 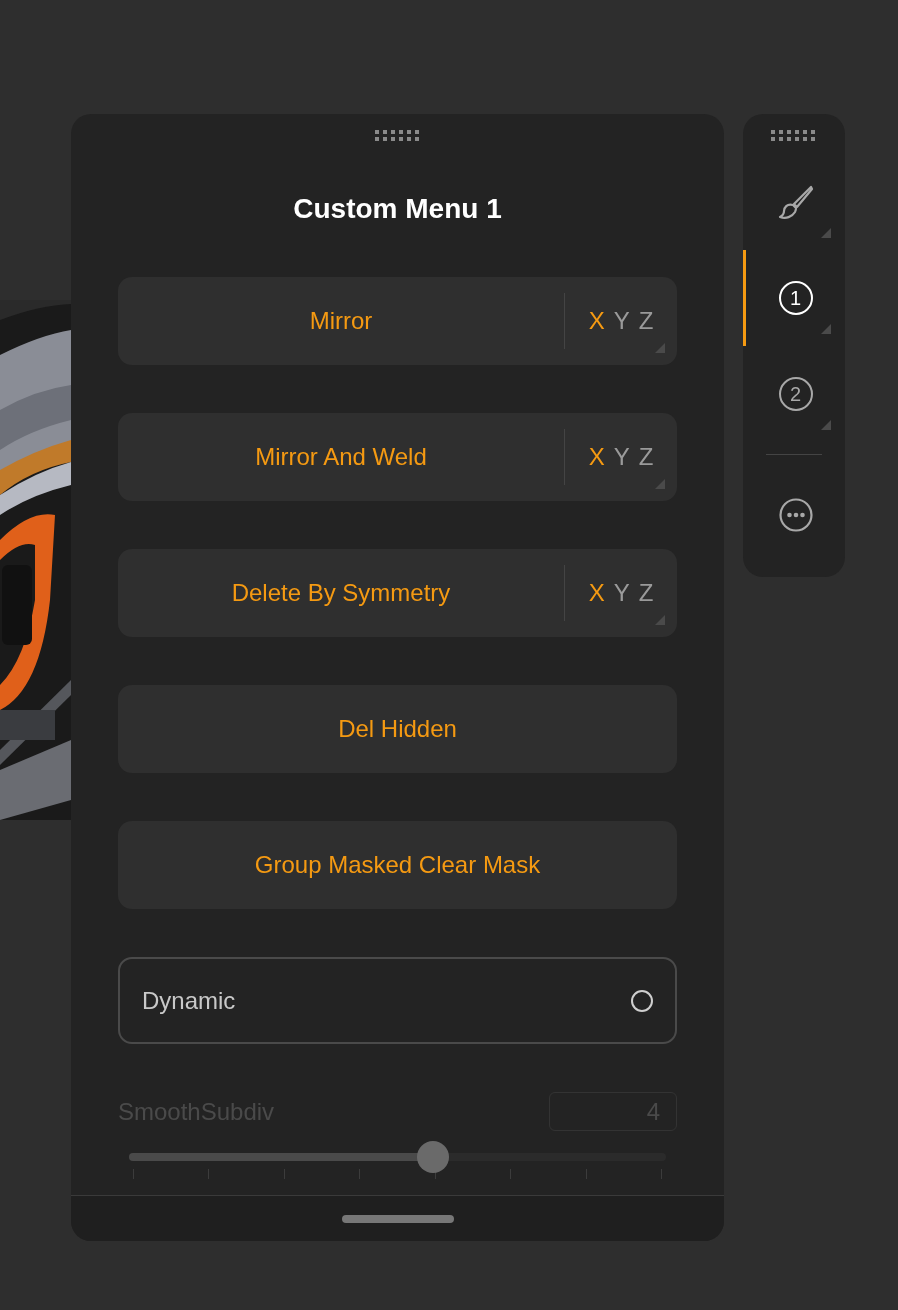 I want to click on menu-button: Group Masked Clear Mask, so click(x=397, y=865).